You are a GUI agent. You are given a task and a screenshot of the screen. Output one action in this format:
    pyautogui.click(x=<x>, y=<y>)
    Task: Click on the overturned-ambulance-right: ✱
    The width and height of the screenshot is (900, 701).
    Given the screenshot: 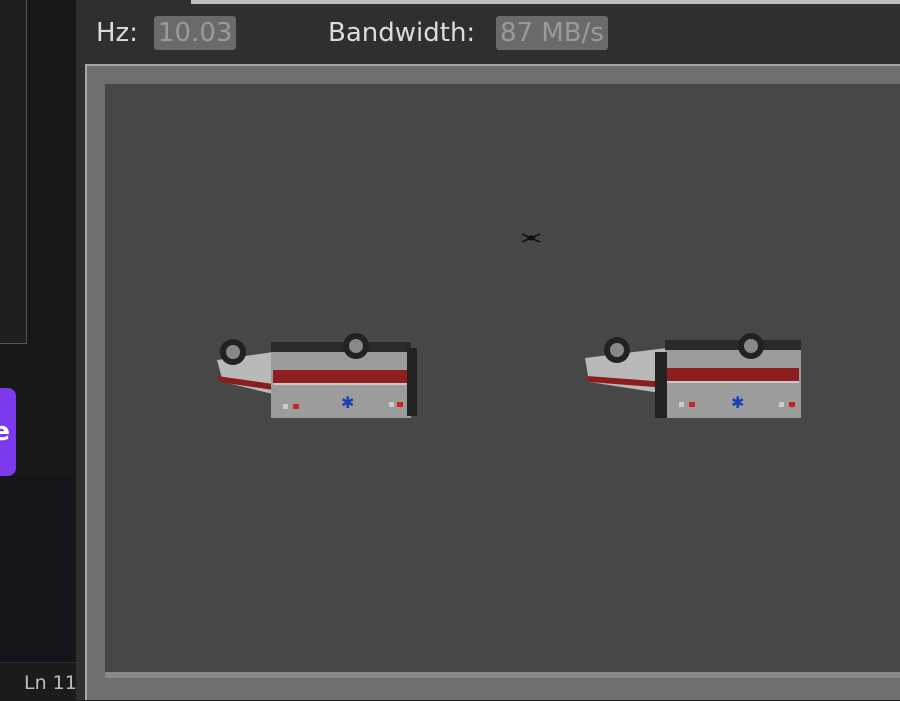 What is the action you would take?
    pyautogui.click(x=693, y=375)
    